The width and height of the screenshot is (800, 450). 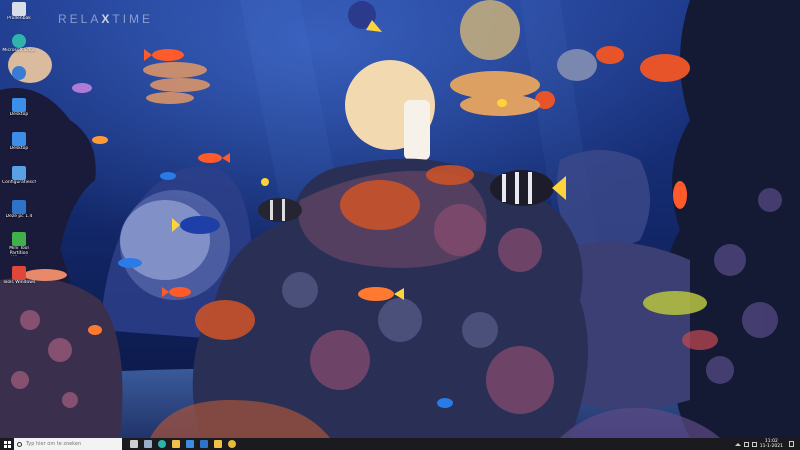 I want to click on mail-icon, so click(x=204, y=444).